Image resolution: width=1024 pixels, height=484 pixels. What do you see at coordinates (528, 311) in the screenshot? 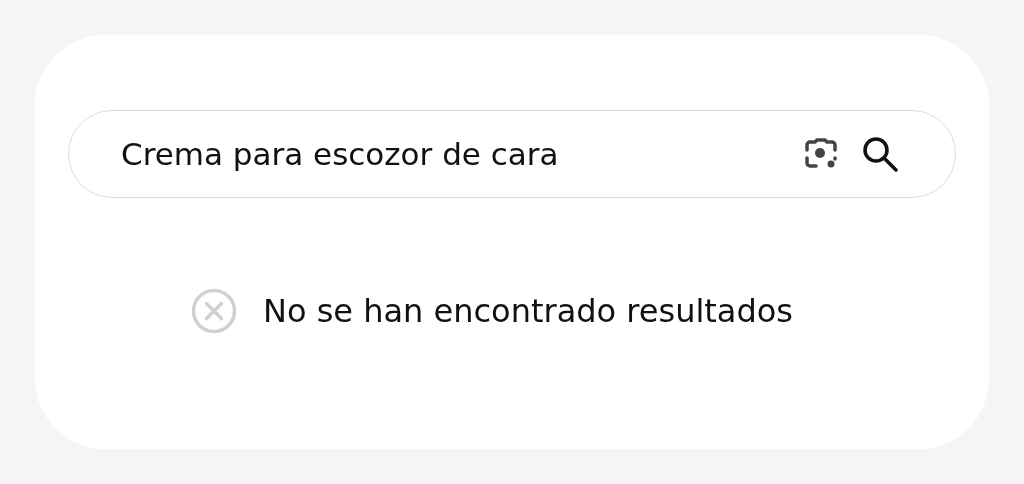
I see `no-results-message: No se han encontrado resultados` at bounding box center [528, 311].